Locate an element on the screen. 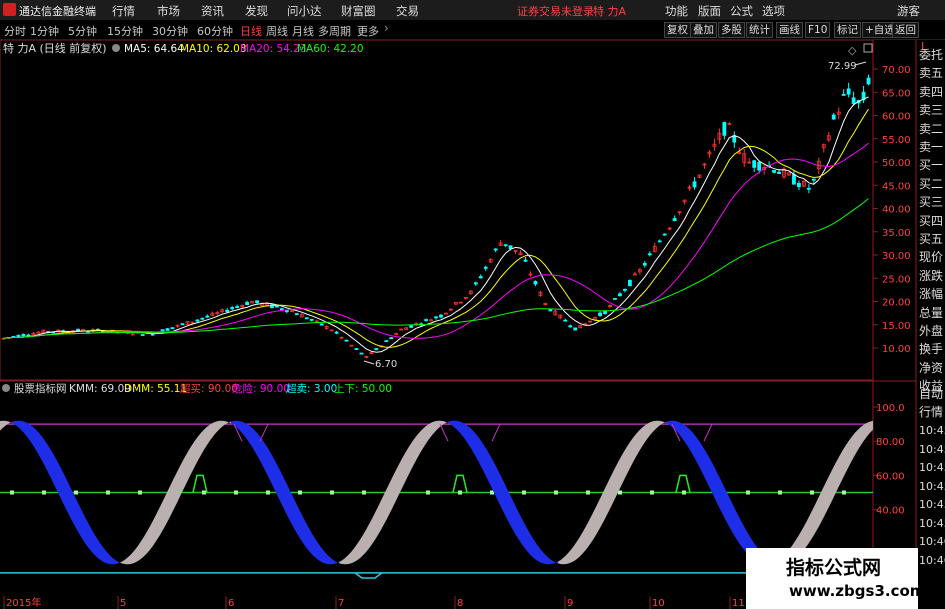 The height and width of the screenshot is (609, 945). ma10-label: MA10: 62.03 is located at coordinates (213, 49).